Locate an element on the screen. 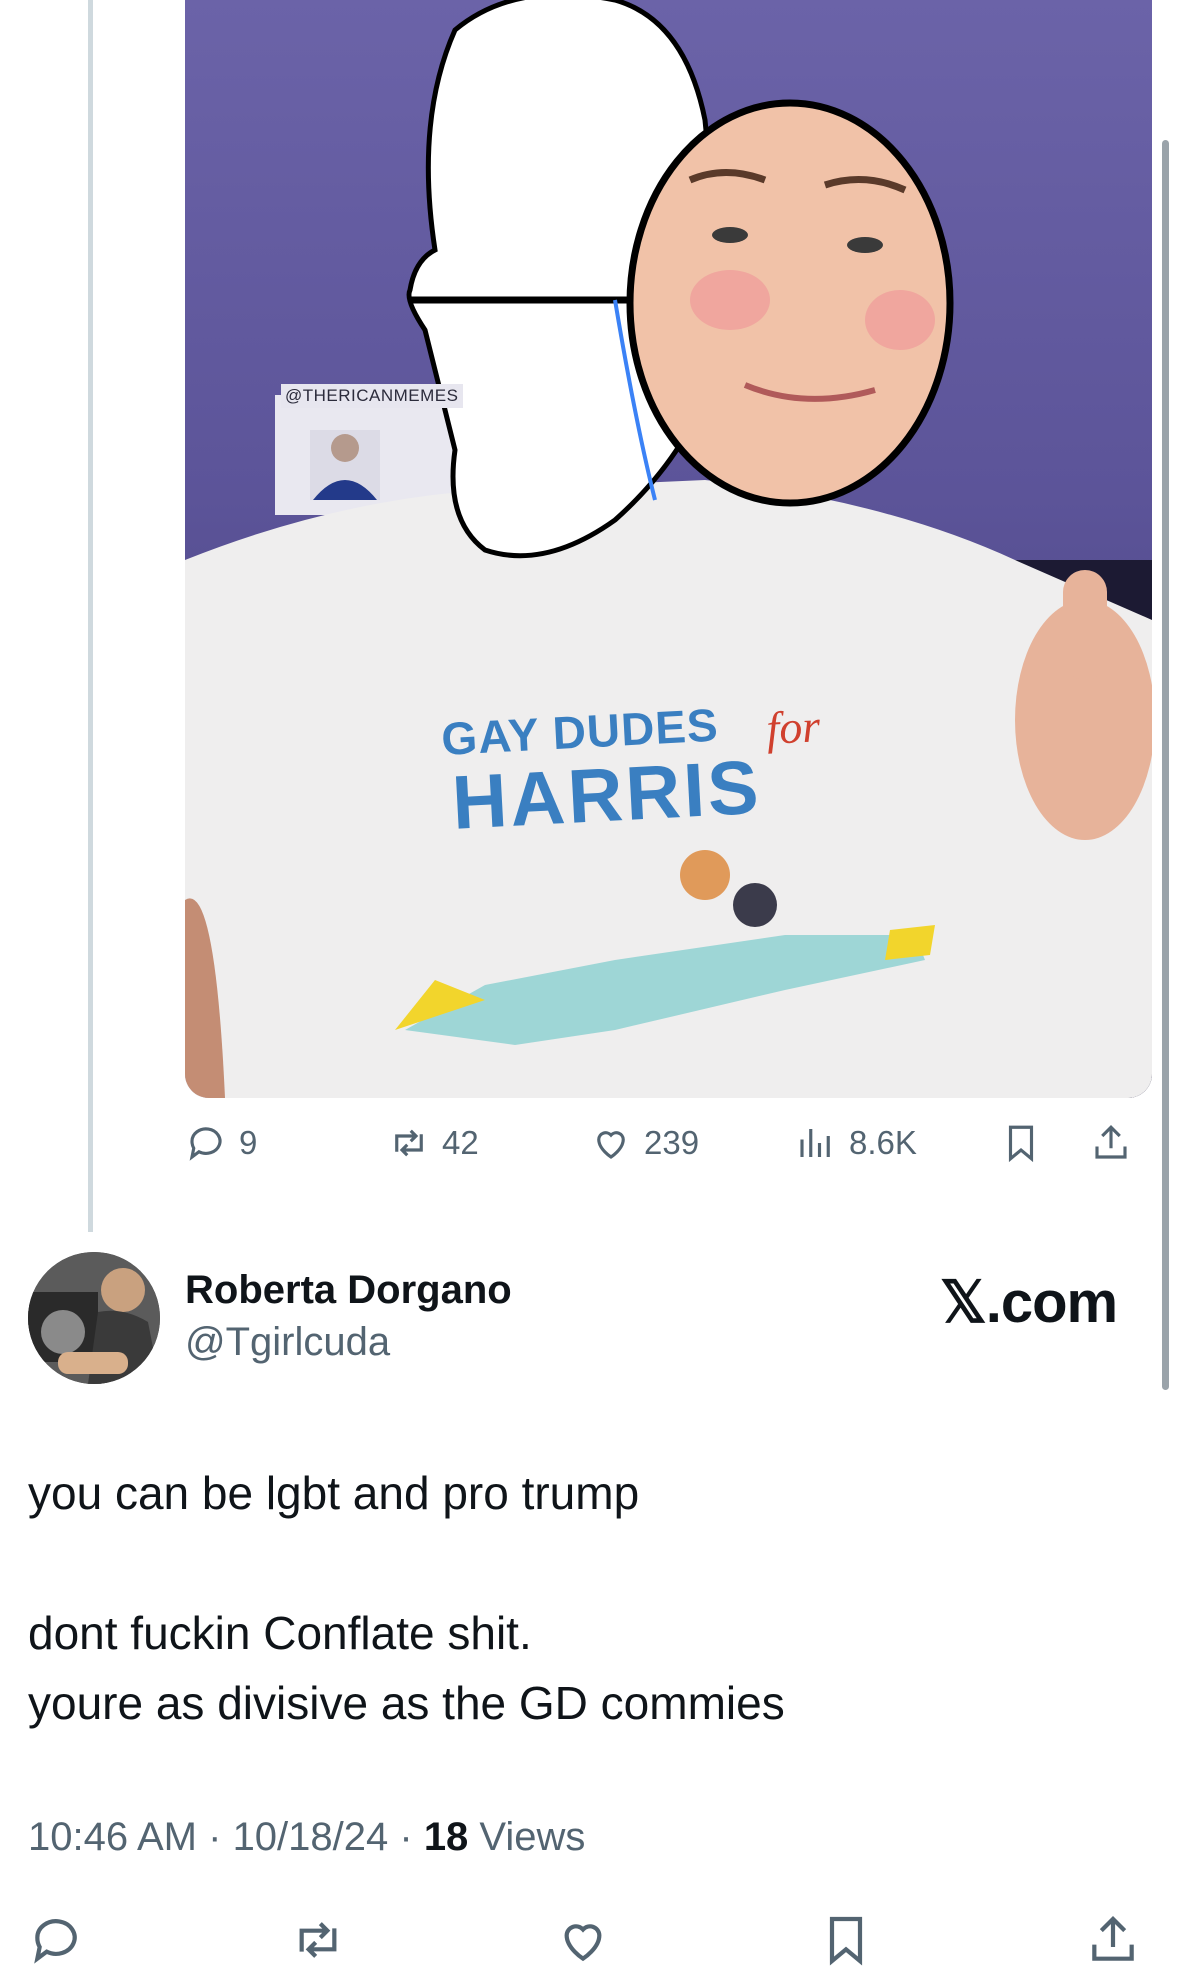 The width and height of the screenshot is (1179, 1977). share-button is located at coordinates (1113, 1942).